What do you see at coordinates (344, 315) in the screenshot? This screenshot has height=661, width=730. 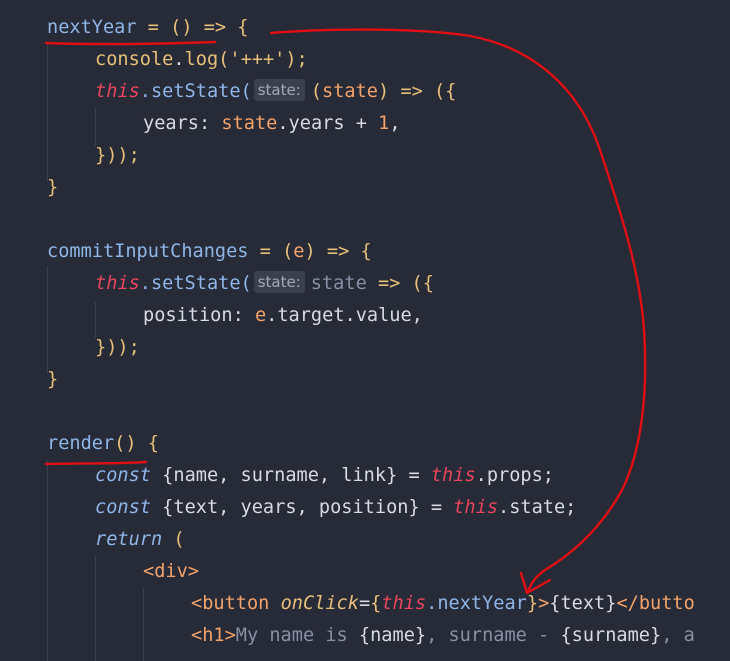 I see `code-token: .target.value,` at bounding box center [344, 315].